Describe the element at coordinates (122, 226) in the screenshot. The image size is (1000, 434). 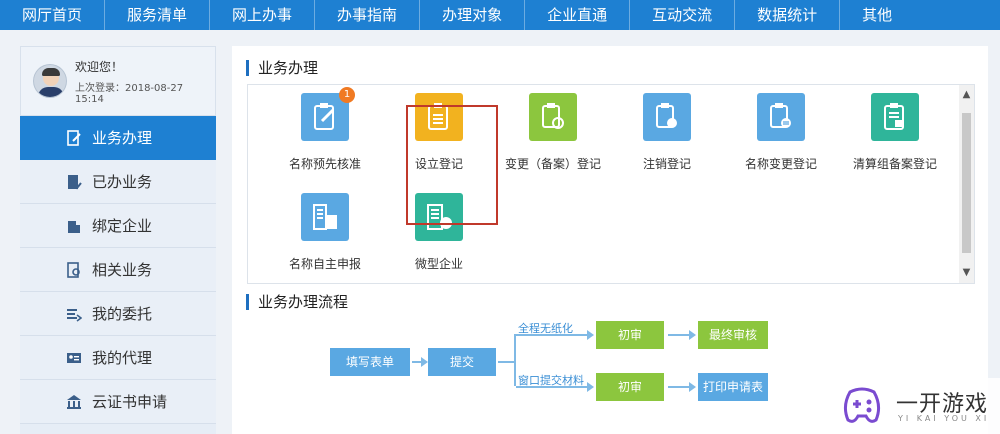
I see `sidebar-item-label: 绑定企业` at that location.